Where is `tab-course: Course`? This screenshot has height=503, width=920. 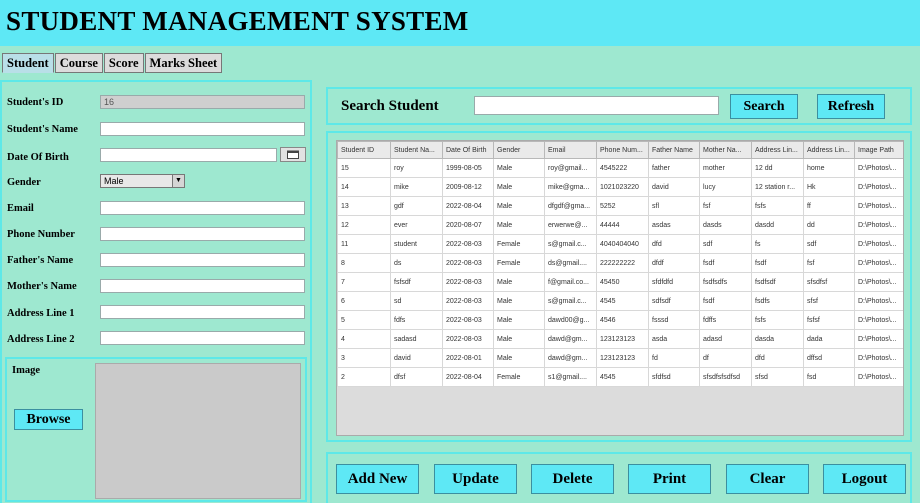
tab-course: Course is located at coordinates (78, 63).